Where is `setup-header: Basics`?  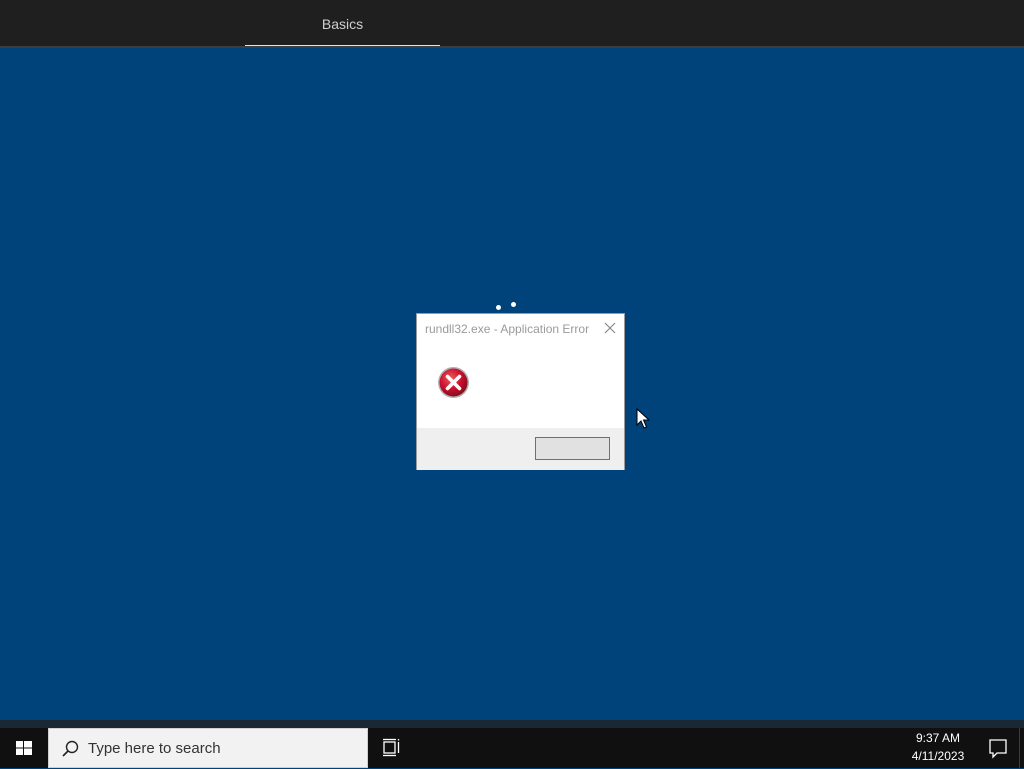 setup-header: Basics is located at coordinates (512, 24).